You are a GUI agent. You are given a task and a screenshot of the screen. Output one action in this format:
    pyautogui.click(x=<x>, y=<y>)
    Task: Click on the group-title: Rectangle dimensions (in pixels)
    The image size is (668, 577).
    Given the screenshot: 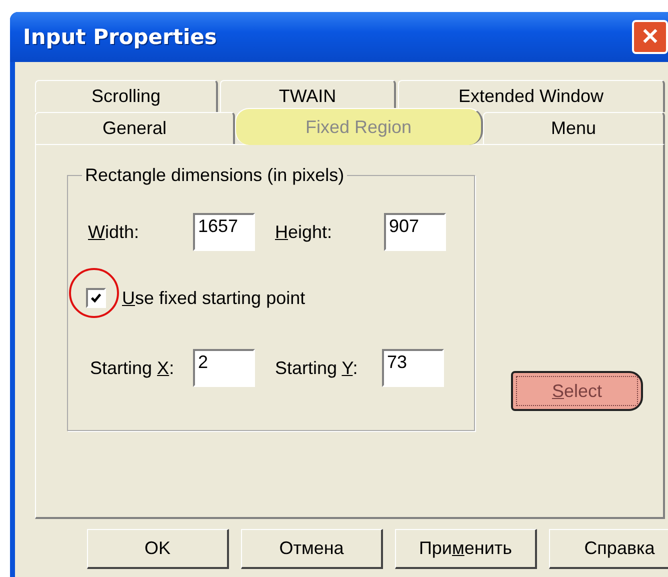 What is the action you would take?
    pyautogui.click(x=215, y=175)
    